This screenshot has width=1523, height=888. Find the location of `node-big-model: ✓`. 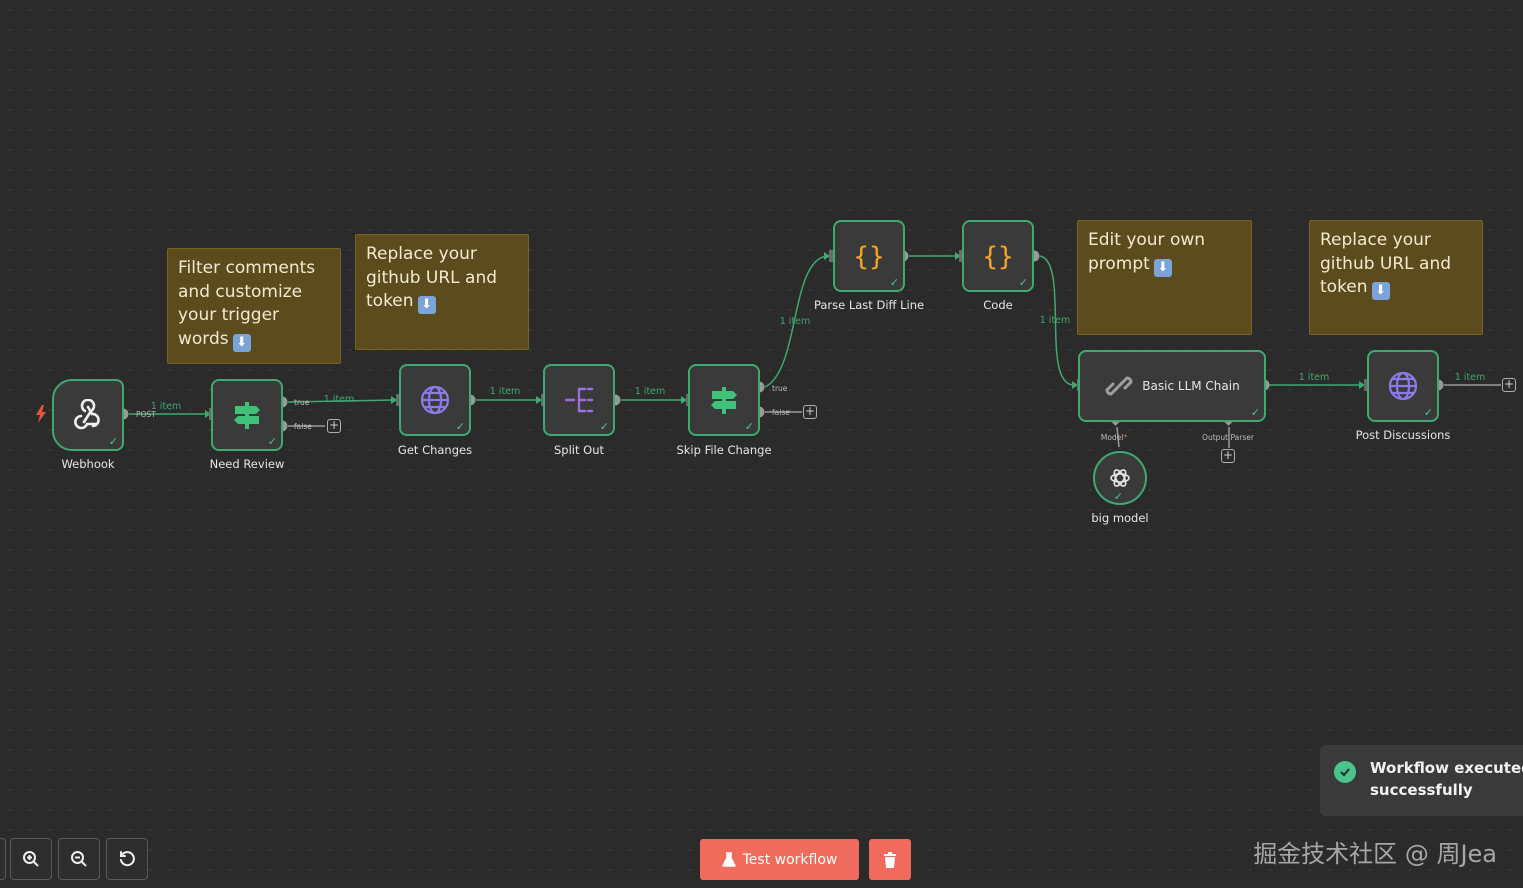

node-big-model: ✓ is located at coordinates (1120, 478).